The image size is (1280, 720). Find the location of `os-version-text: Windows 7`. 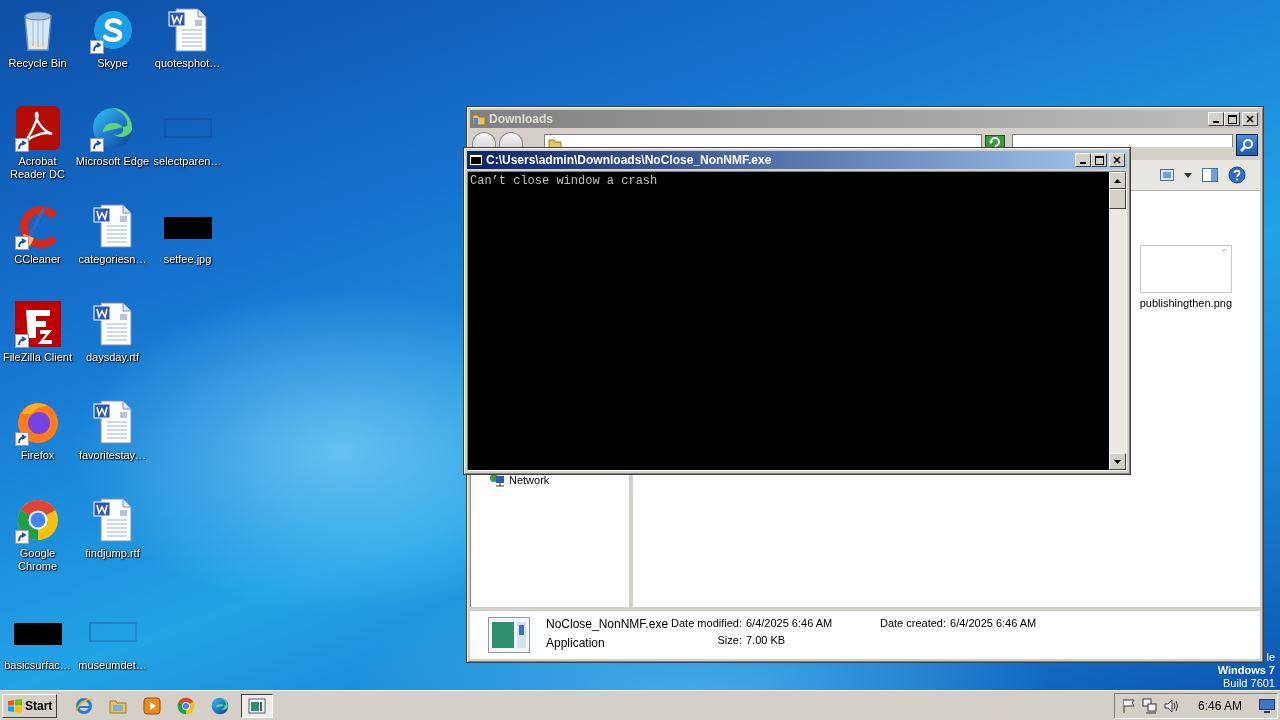

os-version-text: Windows 7 is located at coordinates (1246, 670).